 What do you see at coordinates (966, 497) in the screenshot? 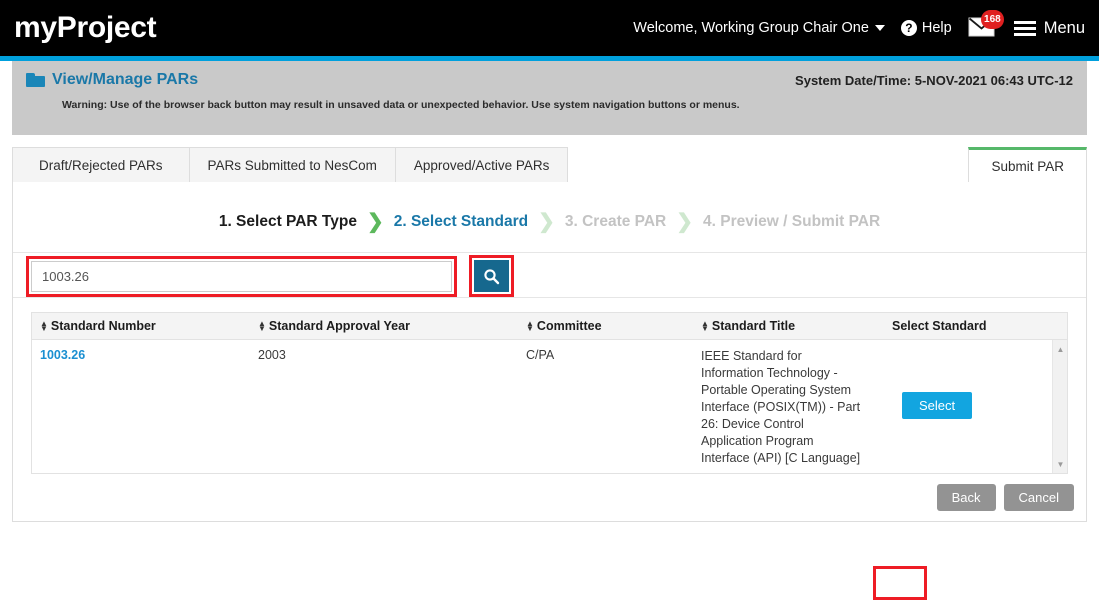
I see `back-button: Back` at bounding box center [966, 497].